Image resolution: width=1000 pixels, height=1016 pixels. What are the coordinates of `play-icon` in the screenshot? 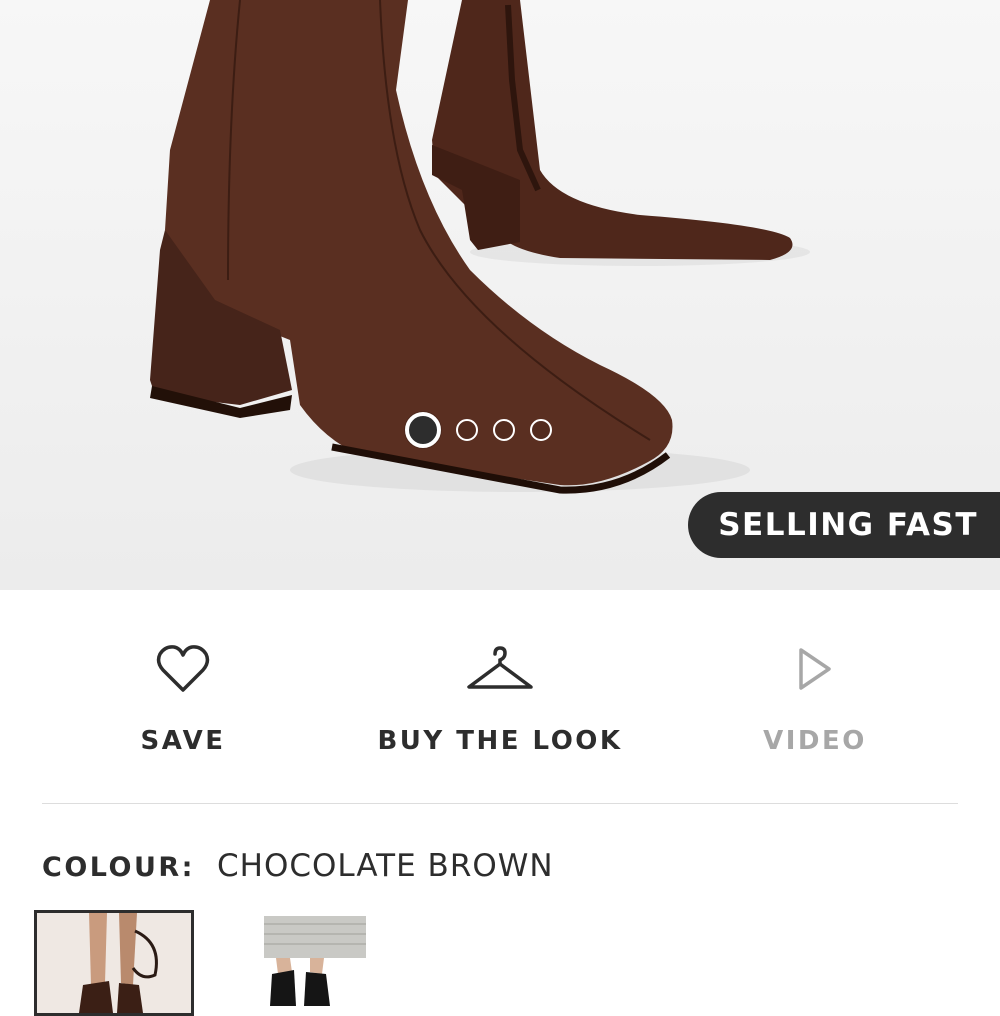 It's located at (815, 669).